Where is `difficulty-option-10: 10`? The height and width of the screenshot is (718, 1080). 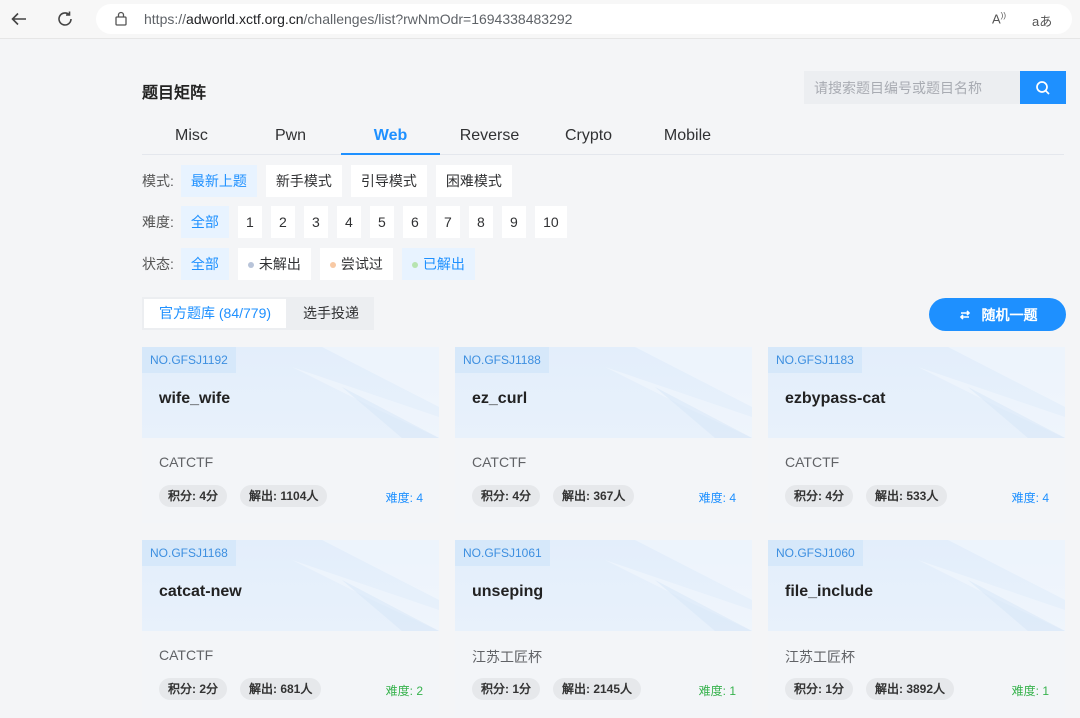
difficulty-option-10: 10 is located at coordinates (550, 222).